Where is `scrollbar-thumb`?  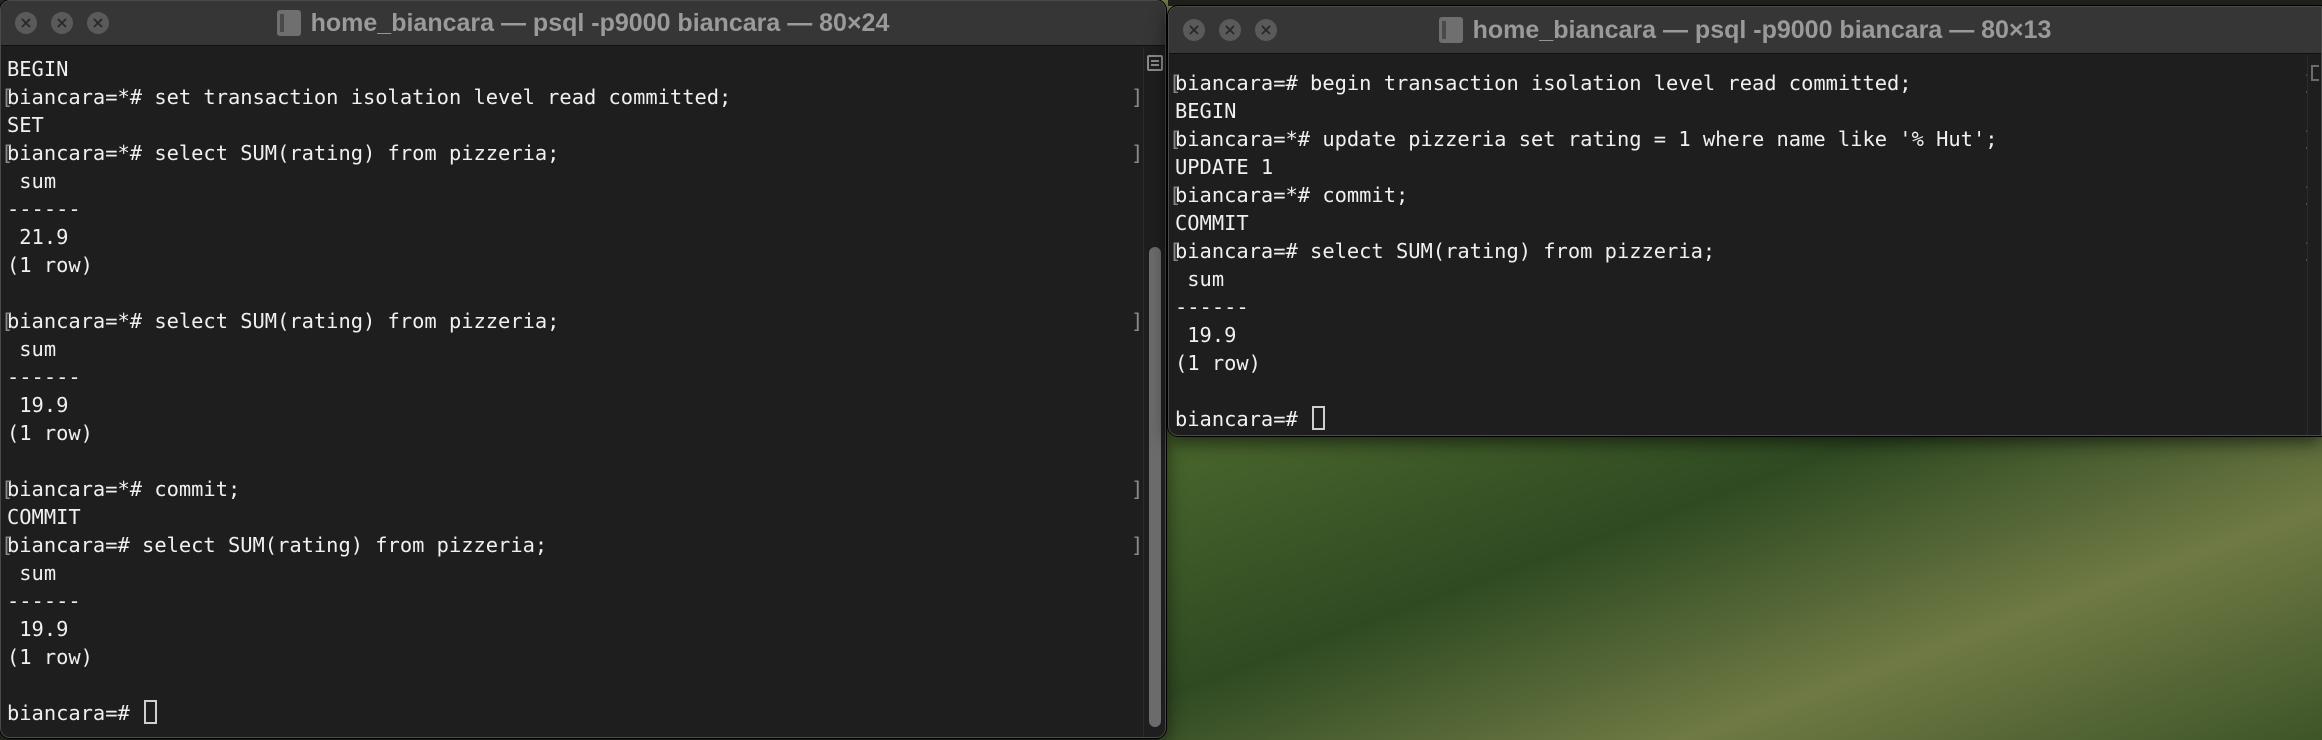
scrollbar-thumb is located at coordinates (1155, 487).